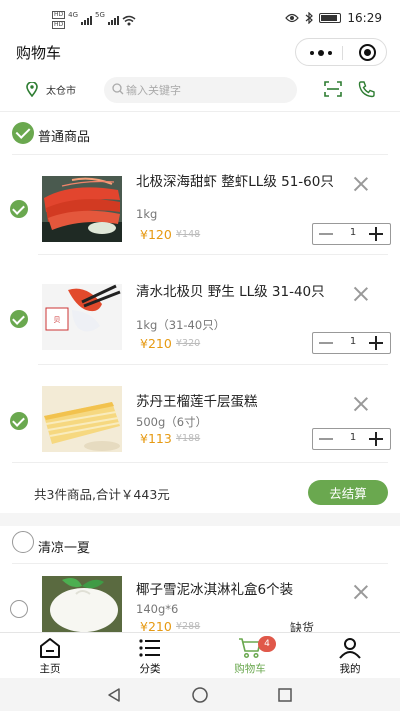 The image size is (400, 711). What do you see at coordinates (241, 590) in the screenshot?
I see `item-name: 椰子雪泥冰淇淋礼盒6个装` at bounding box center [241, 590].